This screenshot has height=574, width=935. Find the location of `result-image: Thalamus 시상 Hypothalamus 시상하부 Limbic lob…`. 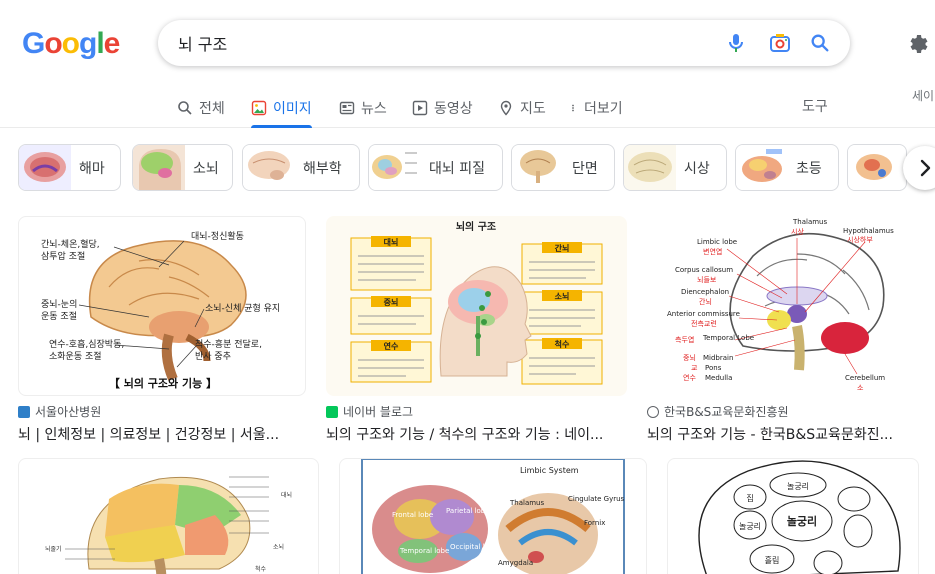

result-image: Thalamus 시상 Hypothalamus 시상하부 Limbic lob… is located at coordinates (783, 306).